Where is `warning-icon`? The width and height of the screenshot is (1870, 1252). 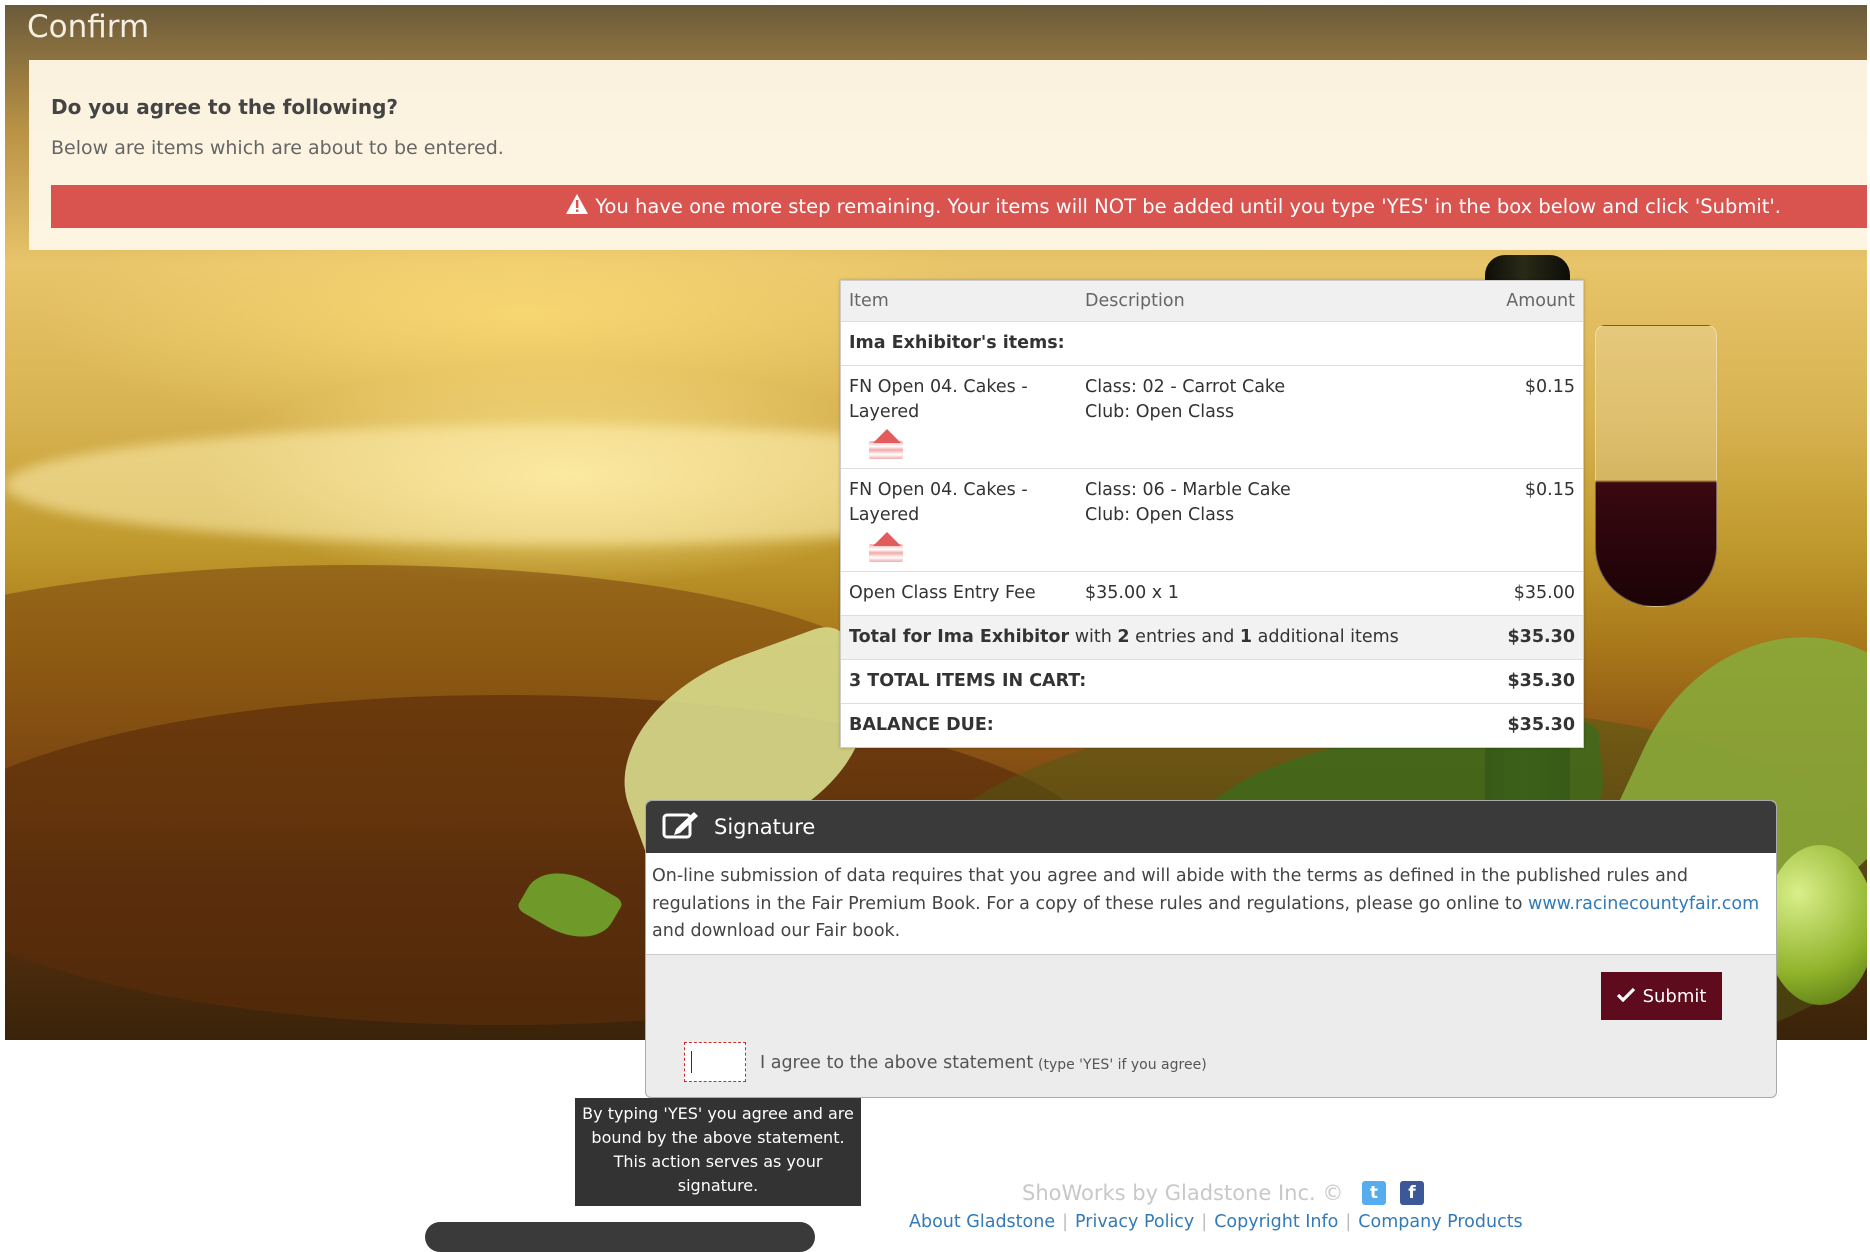
warning-icon is located at coordinates (577, 206).